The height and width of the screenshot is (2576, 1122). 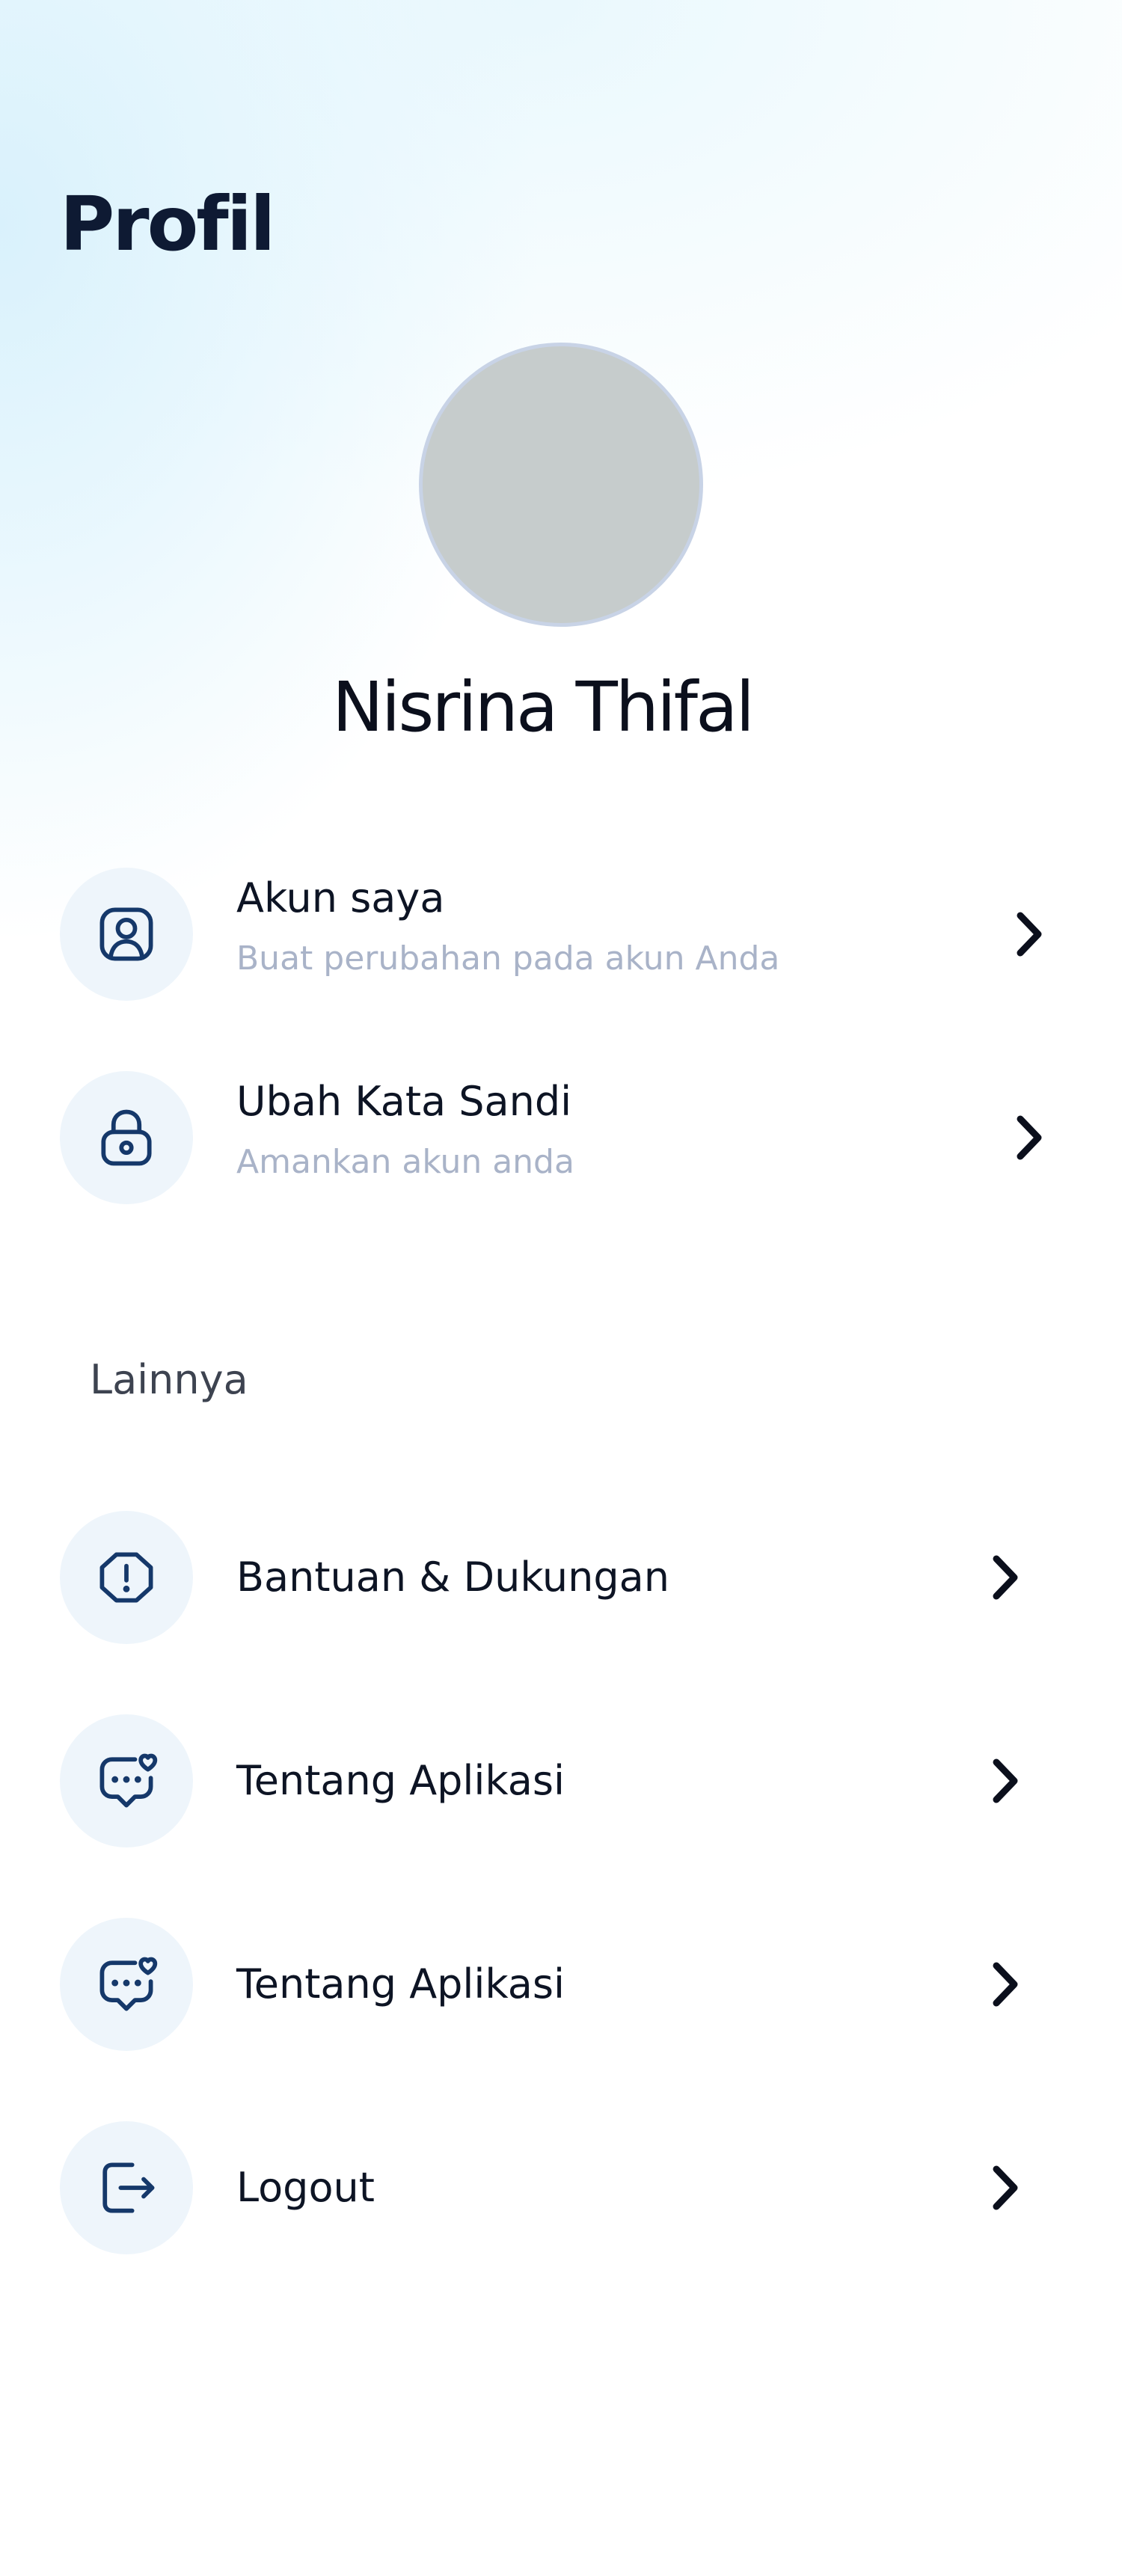 I want to click on page-title: Profil, so click(x=167, y=224).